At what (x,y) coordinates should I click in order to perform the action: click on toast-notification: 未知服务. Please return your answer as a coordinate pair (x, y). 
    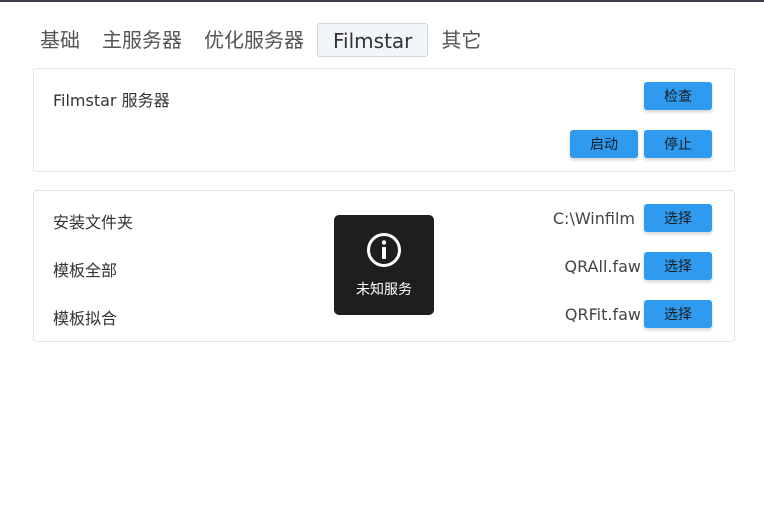
    Looking at the image, I should click on (384, 265).